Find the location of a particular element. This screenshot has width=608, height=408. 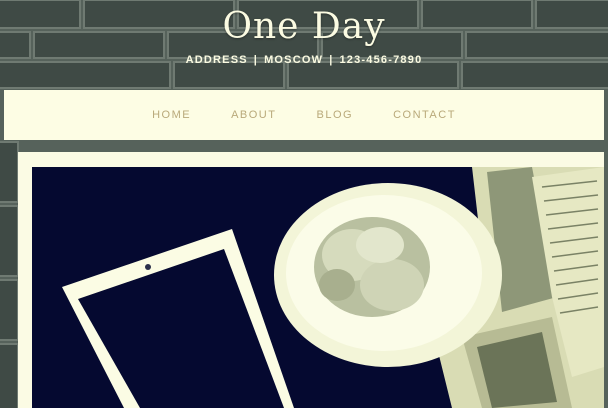

nav-item-blog: BLOG is located at coordinates (334, 115).